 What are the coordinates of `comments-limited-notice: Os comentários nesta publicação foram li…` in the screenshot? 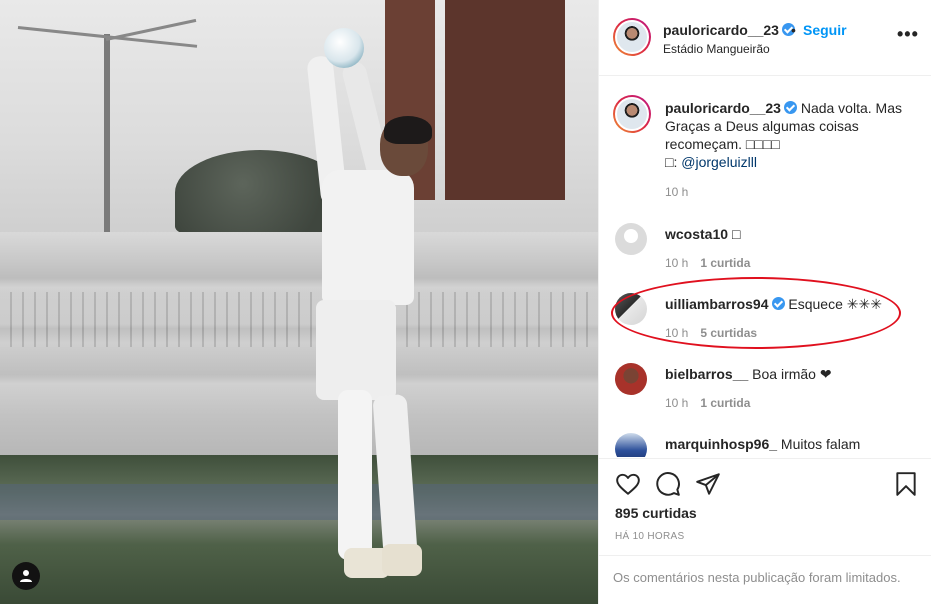 It's located at (765, 579).